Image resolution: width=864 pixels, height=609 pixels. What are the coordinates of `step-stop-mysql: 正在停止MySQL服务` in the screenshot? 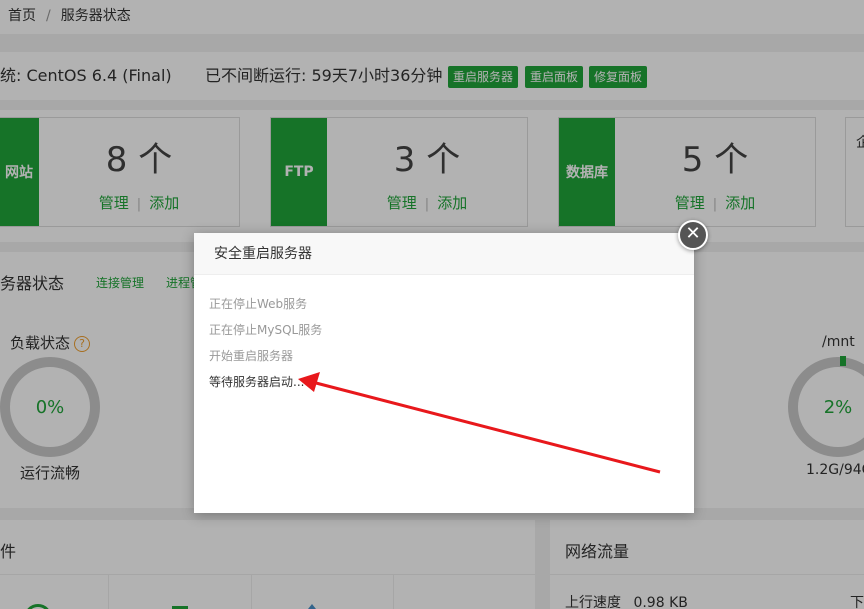 It's located at (266, 330).